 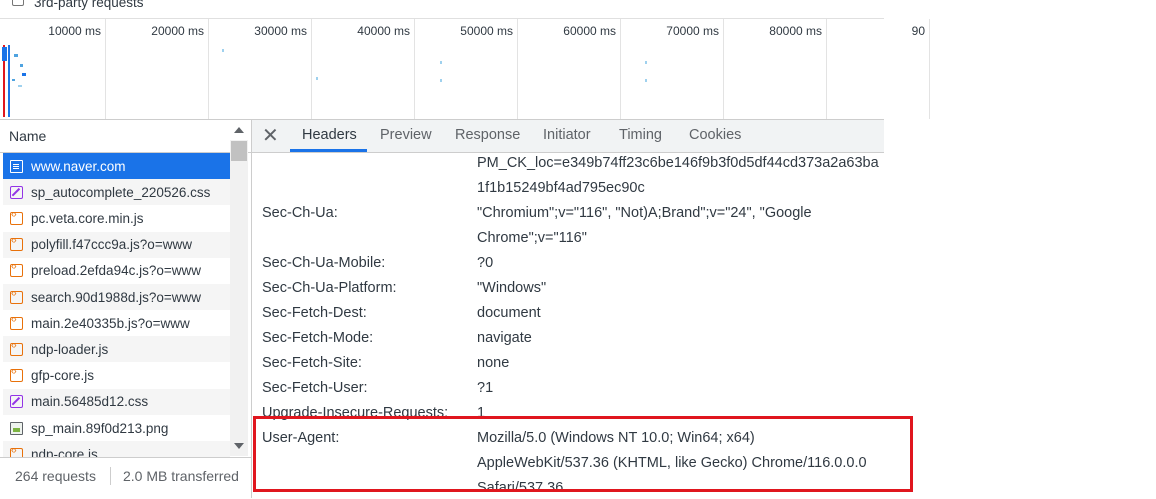 What do you see at coordinates (795, 31) in the screenshot?
I see `overview-tick-label: 80000 ms` at bounding box center [795, 31].